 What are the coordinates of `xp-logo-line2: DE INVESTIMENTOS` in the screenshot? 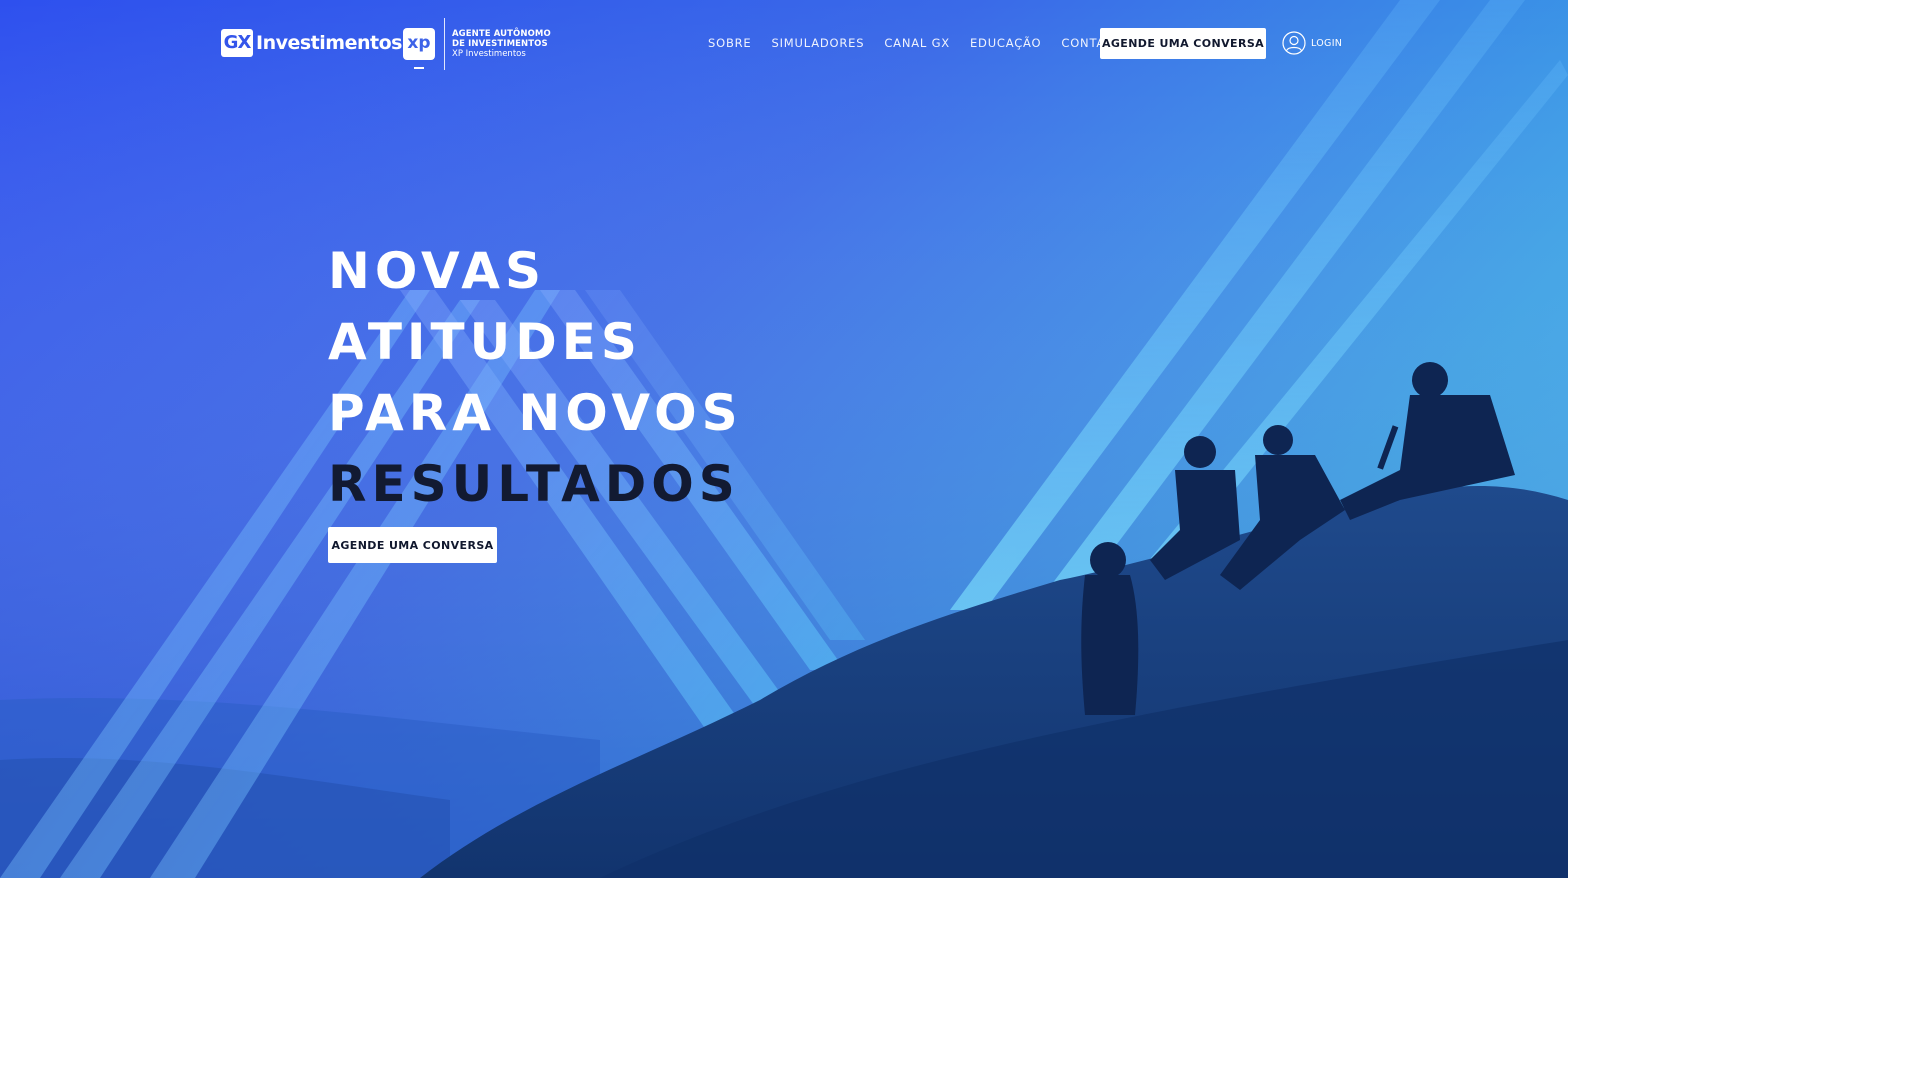 It's located at (500, 44).